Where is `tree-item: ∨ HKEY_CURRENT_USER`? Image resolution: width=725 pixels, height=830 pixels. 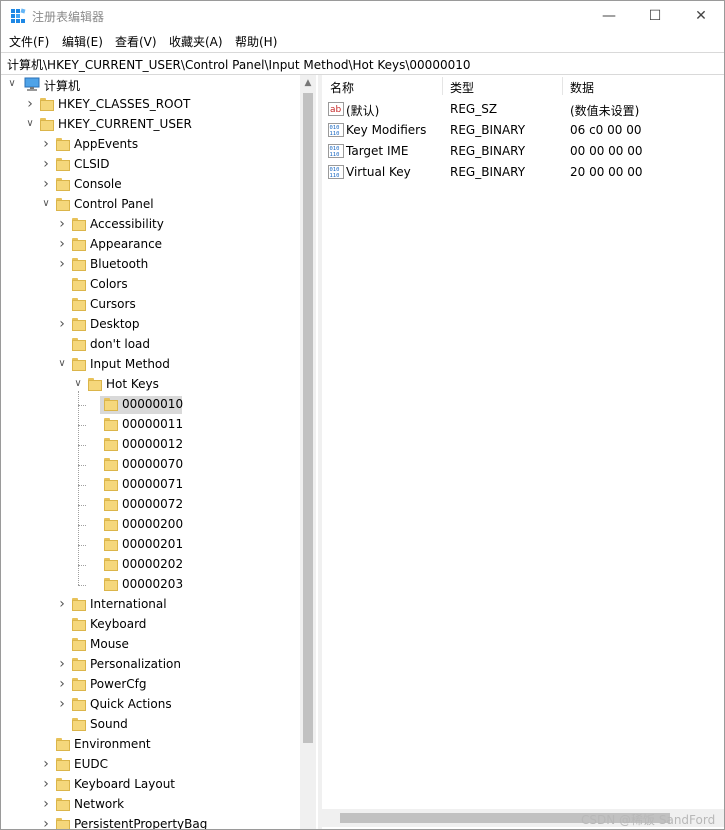 tree-item: ∨ HKEY_CURRENT_USER is located at coordinates (151, 125).